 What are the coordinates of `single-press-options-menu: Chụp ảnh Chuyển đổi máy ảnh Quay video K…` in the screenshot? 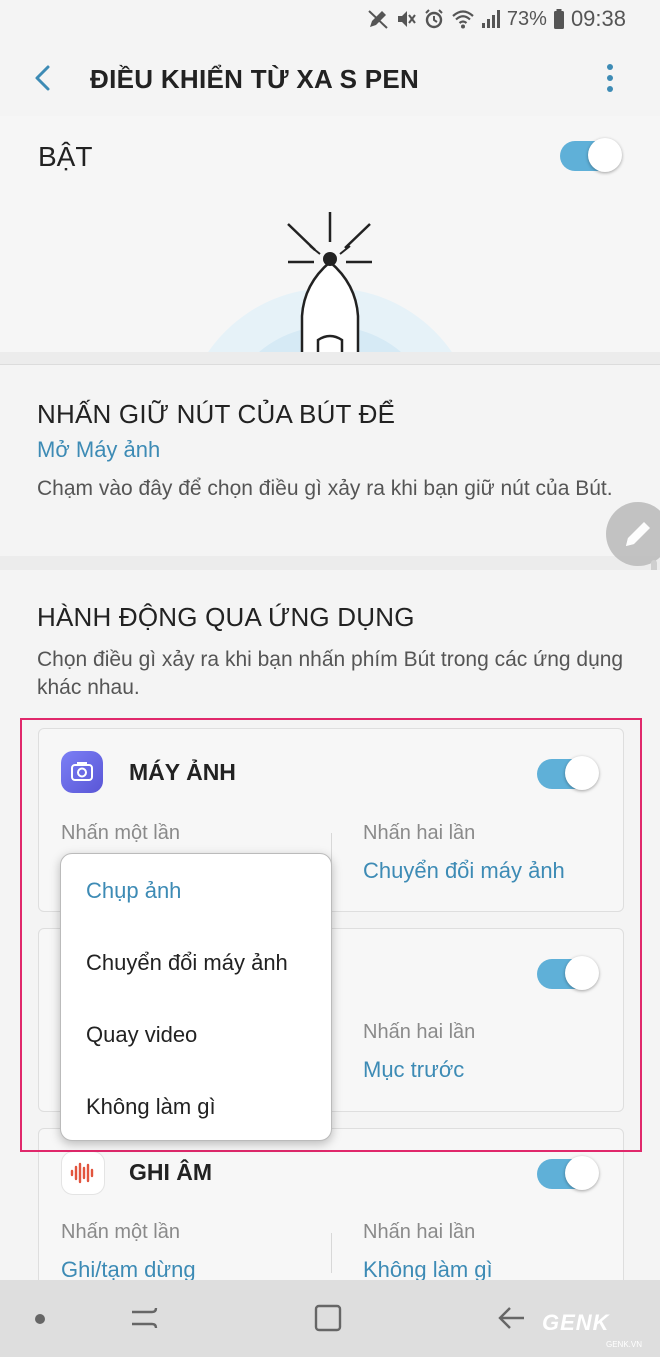 It's located at (196, 997).